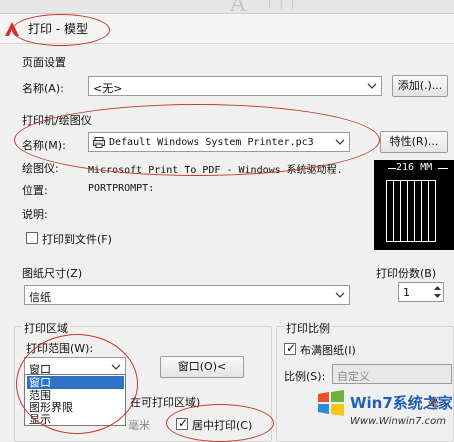 This screenshot has height=442, width=454. Describe the element at coordinates (398, 421) in the screenshot. I see `watermark-url: Www.Winwin7.com` at that location.